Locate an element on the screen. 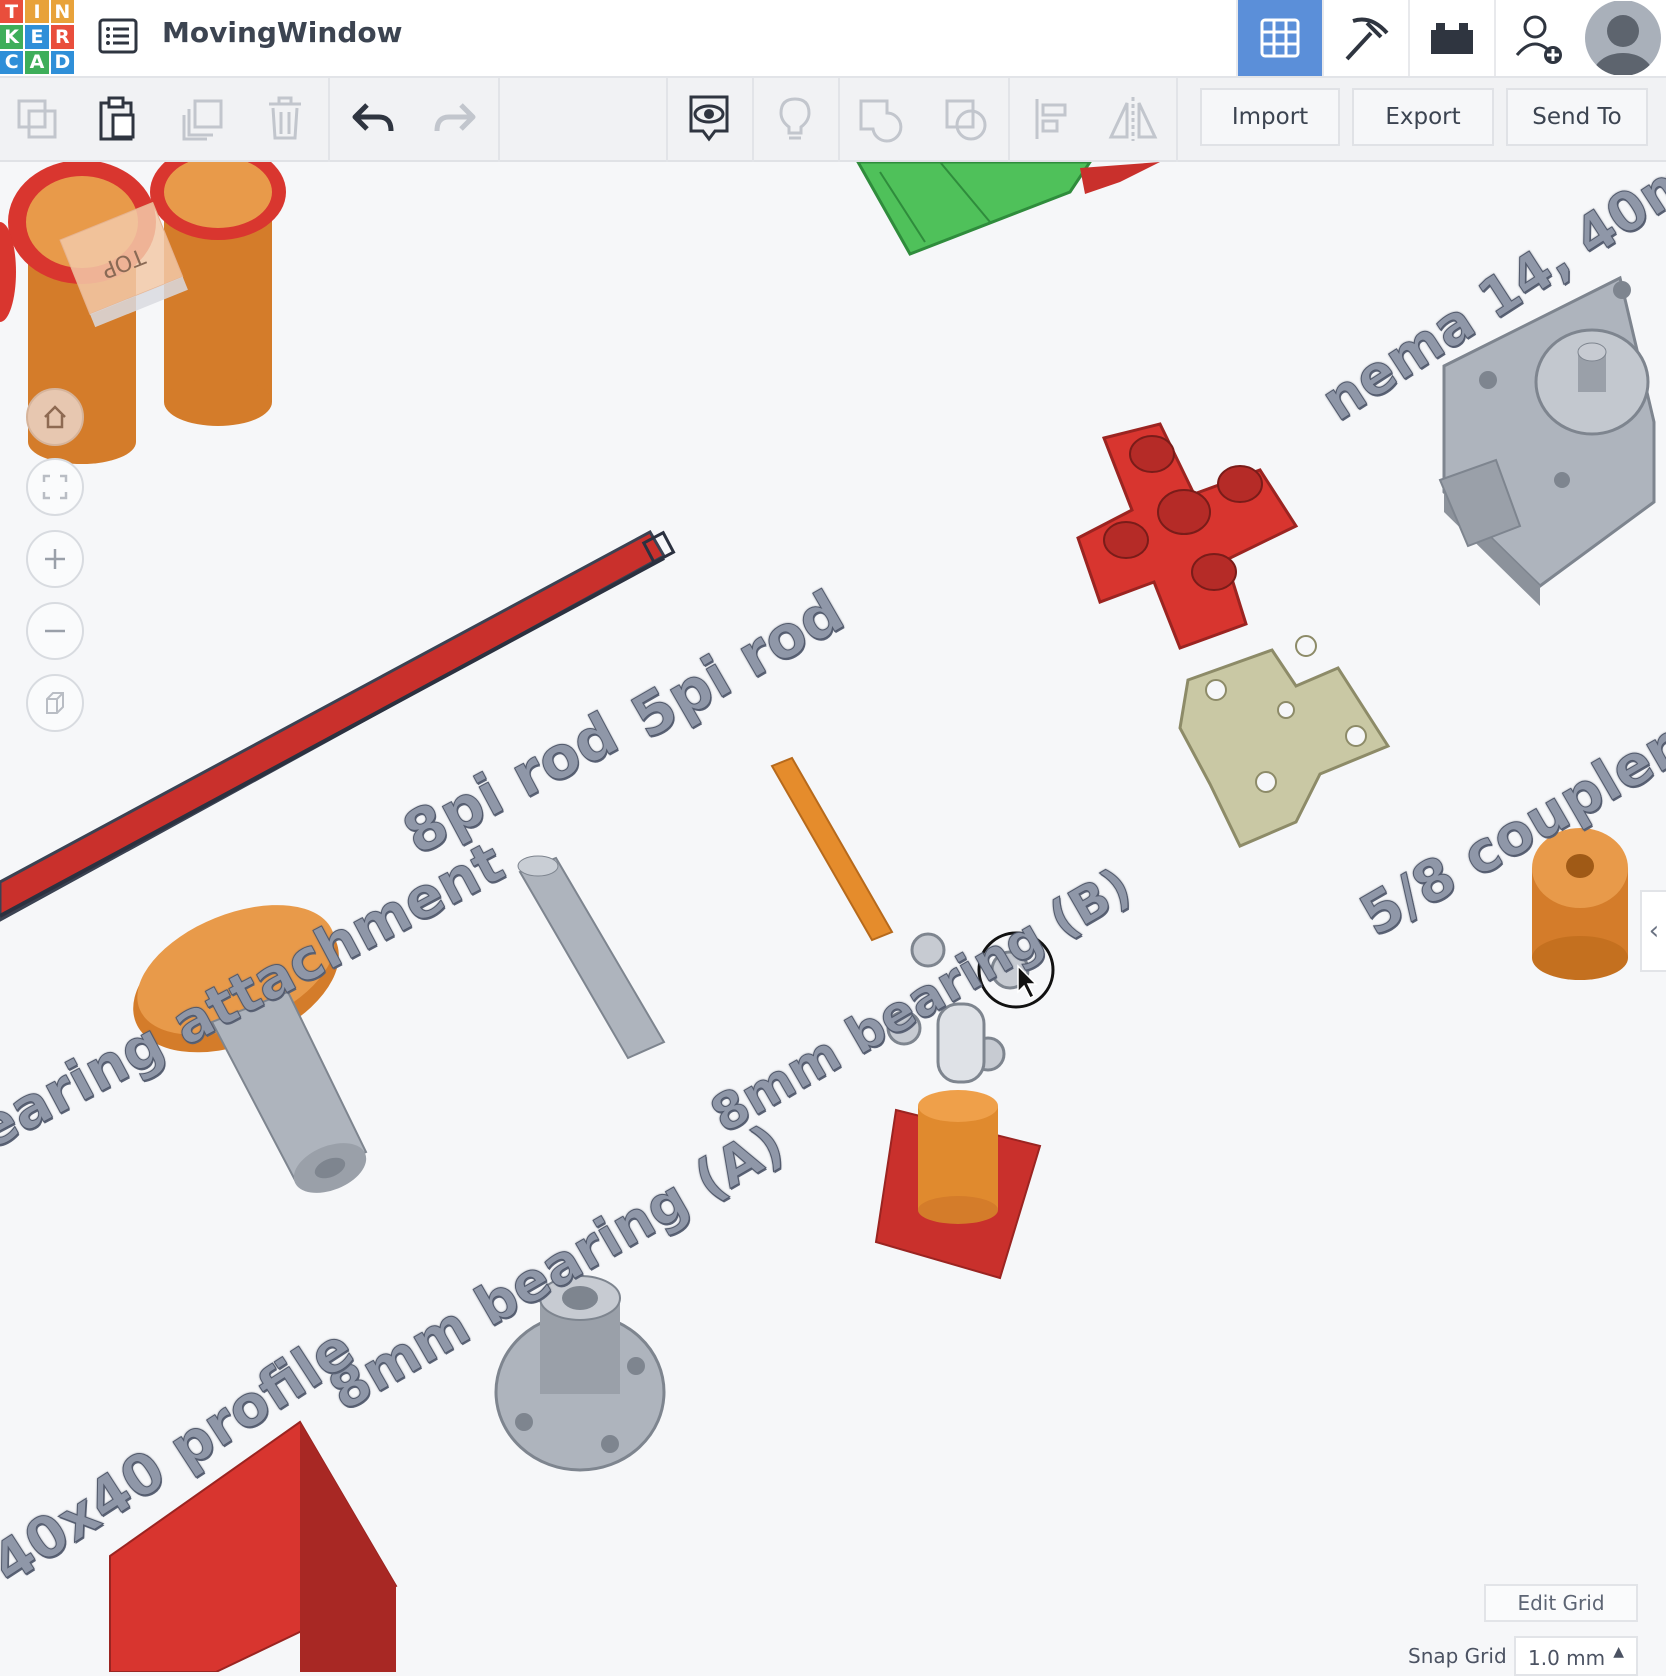 The width and height of the screenshot is (1666, 1676). invite-user-icon is located at coordinates (1537, 38).